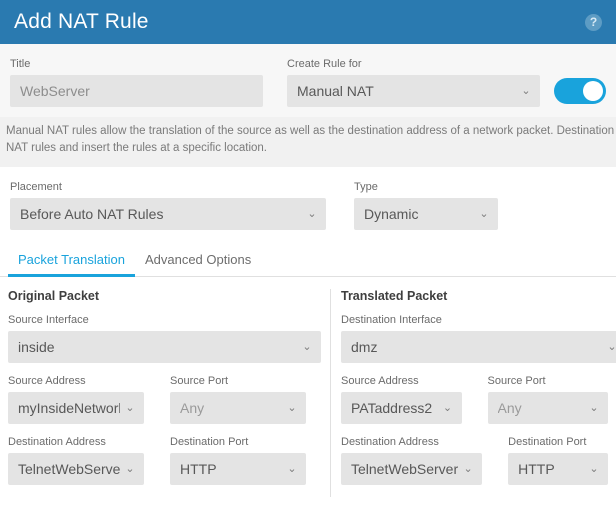  What do you see at coordinates (81, 21) in the screenshot?
I see `page-title: Add NAT Rule` at bounding box center [81, 21].